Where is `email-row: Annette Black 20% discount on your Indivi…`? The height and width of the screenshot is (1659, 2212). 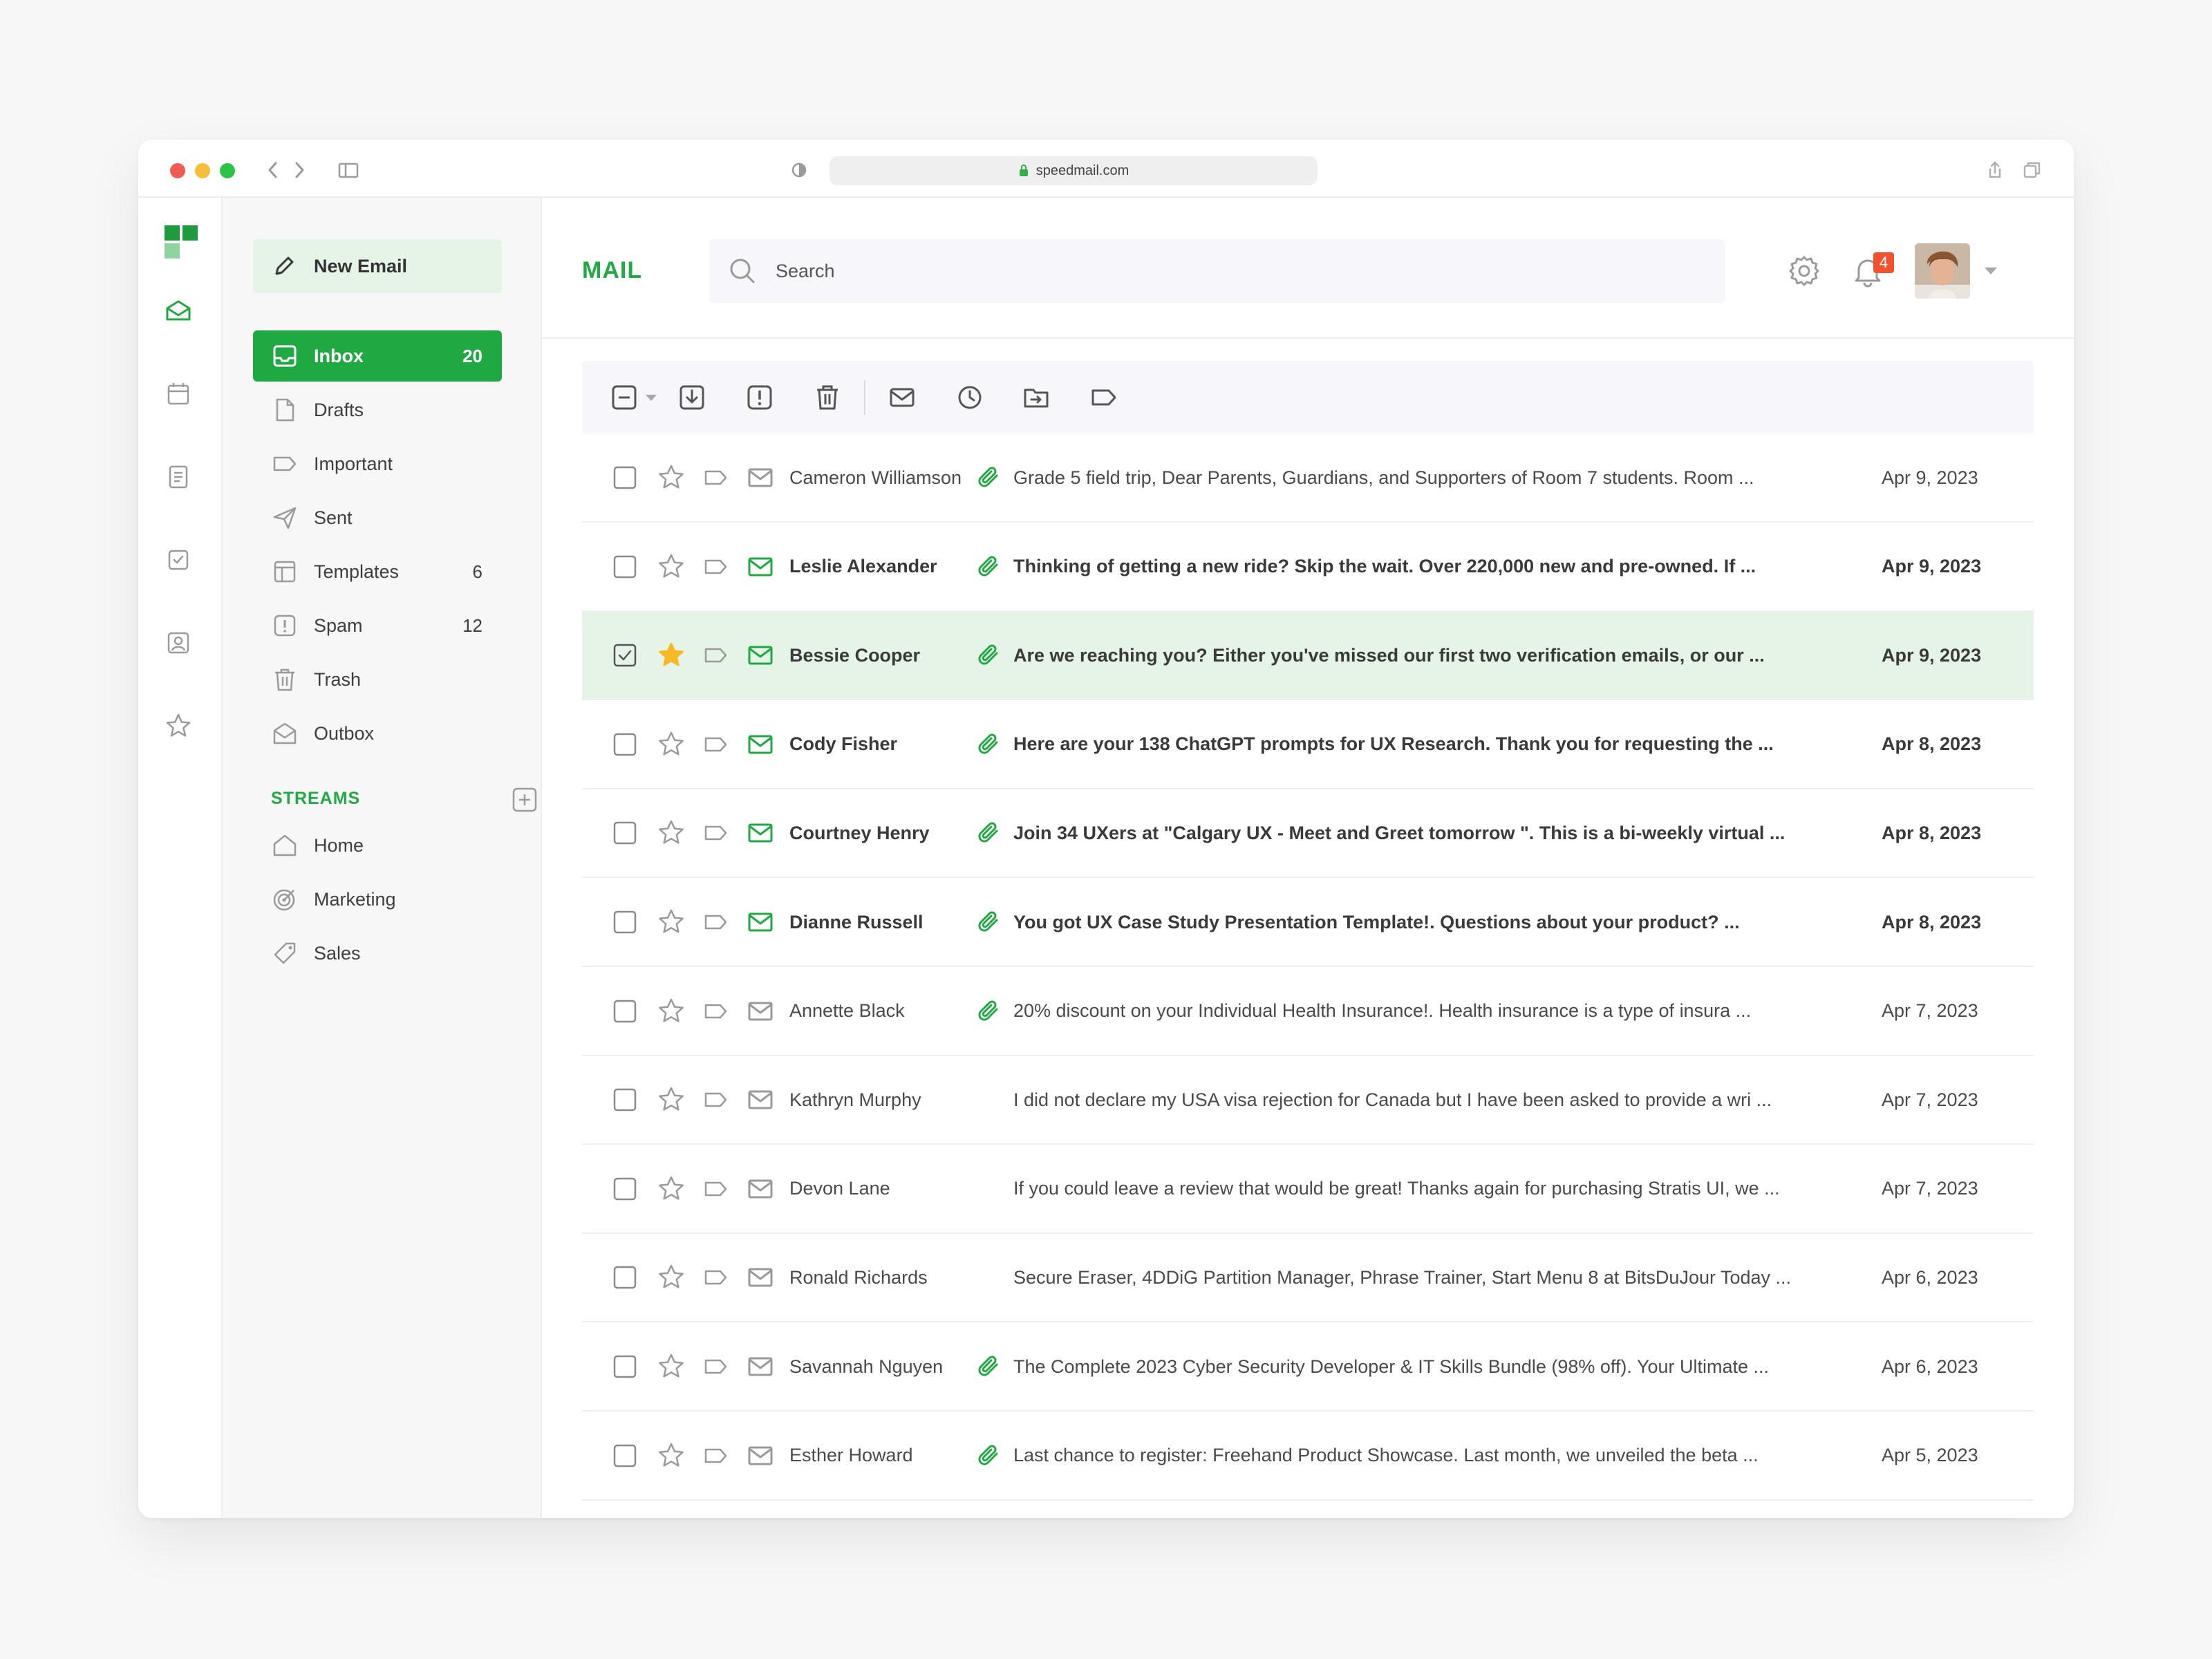 email-row: Annette Black 20% discount on your Indivi… is located at coordinates (1308, 1012).